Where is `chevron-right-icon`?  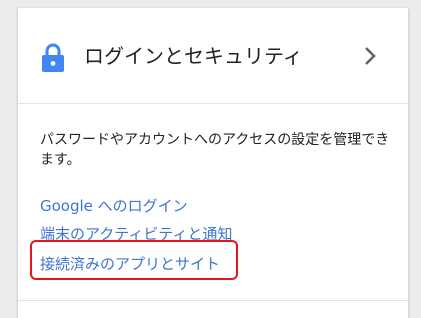 chevron-right-icon is located at coordinates (370, 56).